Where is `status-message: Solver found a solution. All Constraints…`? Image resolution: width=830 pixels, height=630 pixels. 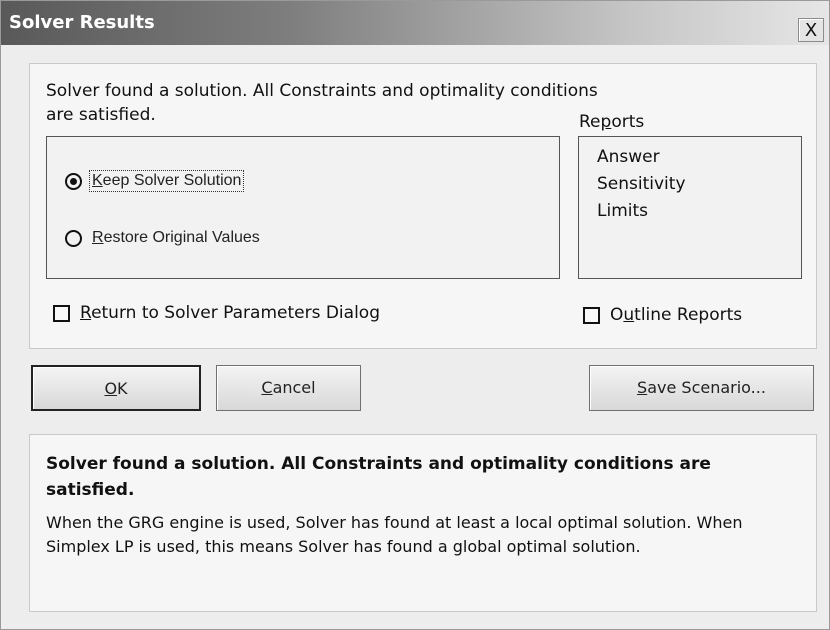 status-message: Solver found a solution. All Constraints… is located at coordinates (322, 103).